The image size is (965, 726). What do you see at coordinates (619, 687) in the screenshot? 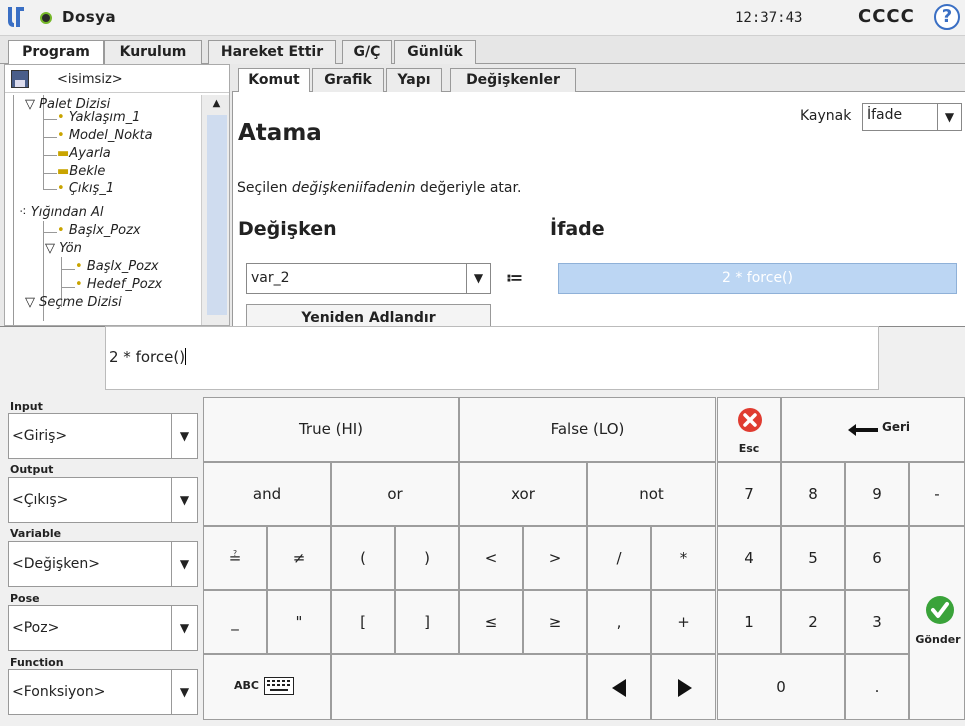
I see `cursor-left-button` at bounding box center [619, 687].